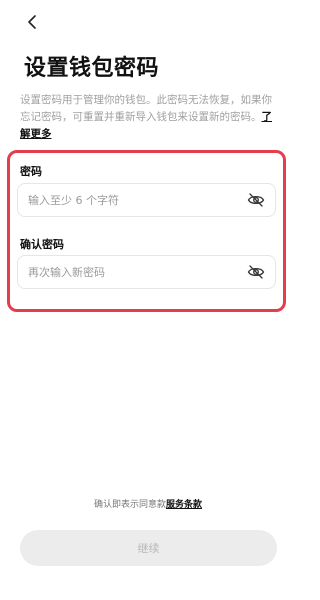 This screenshot has width=320, height=600. I want to click on confirm-password-field, so click(146, 272).